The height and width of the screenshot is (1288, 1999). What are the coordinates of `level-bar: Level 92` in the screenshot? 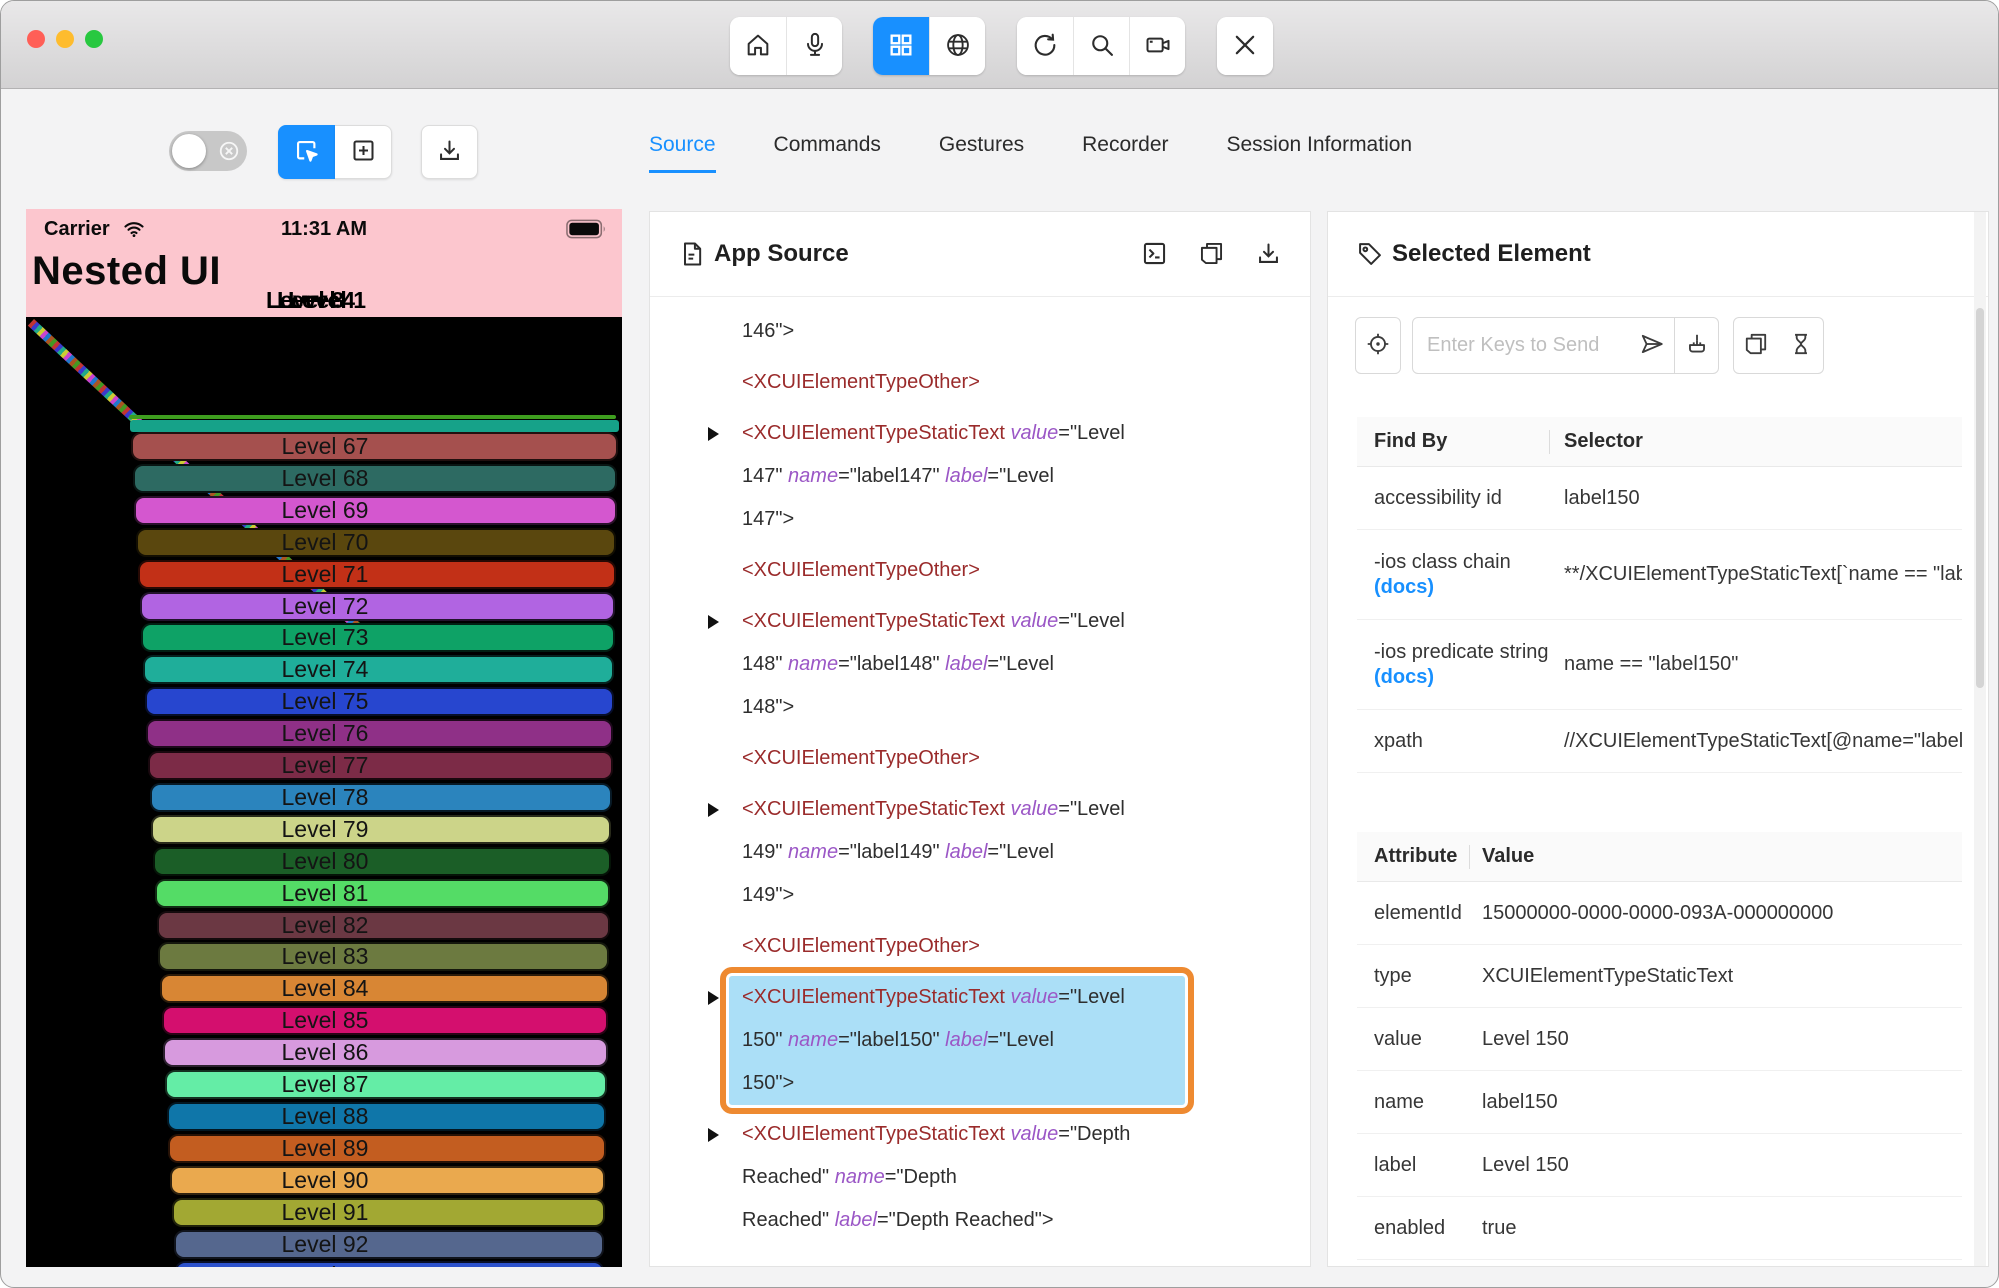 It's located at (389, 1244).